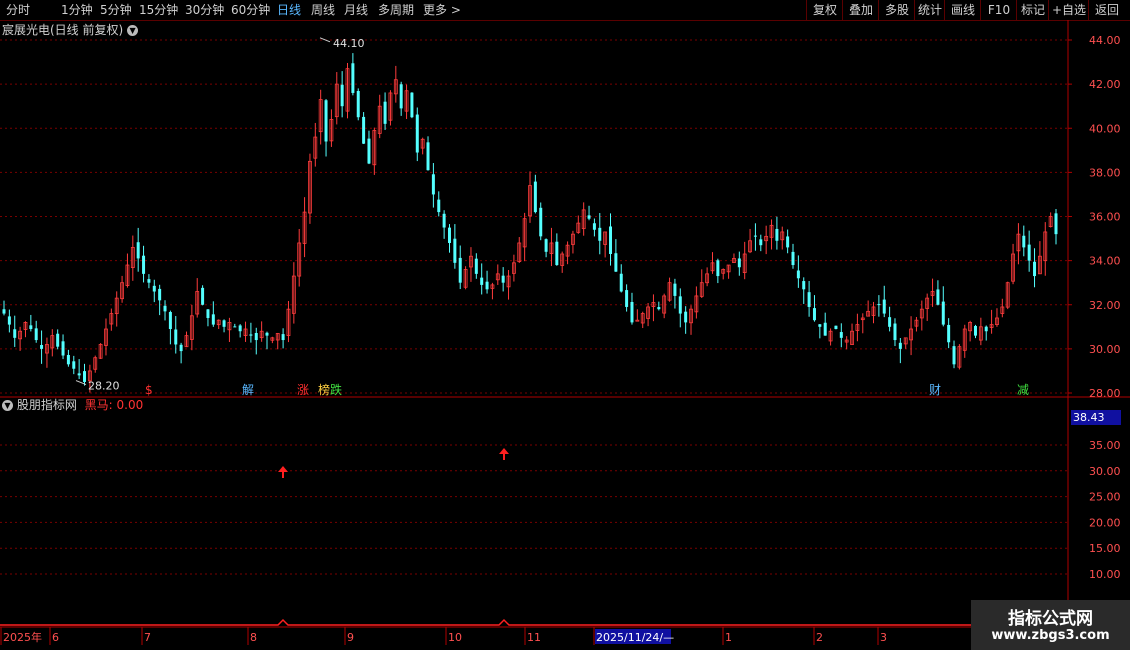 The height and width of the screenshot is (650, 1130). Describe the element at coordinates (1105, 217) in the screenshot. I see `price-tick-label: 36.00` at that location.